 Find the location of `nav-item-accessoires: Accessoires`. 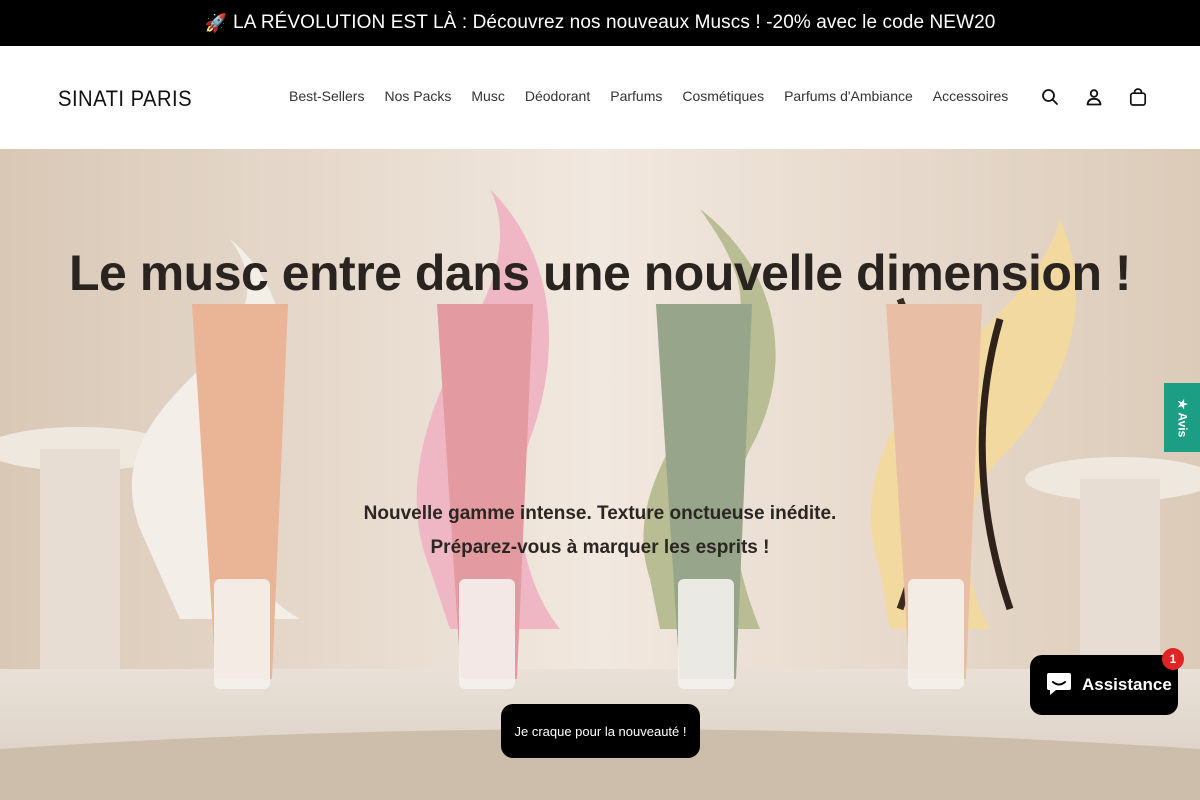

nav-item-accessoires: Accessoires is located at coordinates (970, 96).